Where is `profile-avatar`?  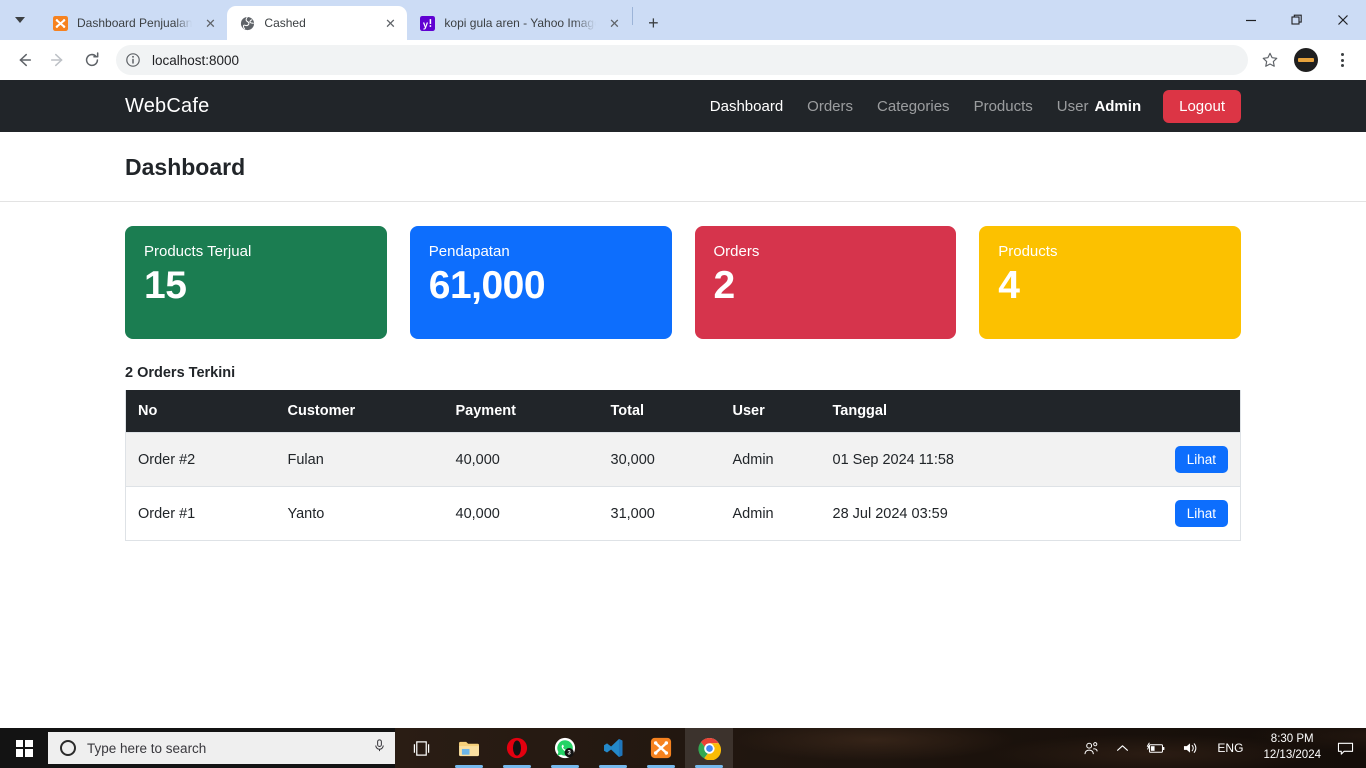
profile-avatar is located at coordinates (1306, 60).